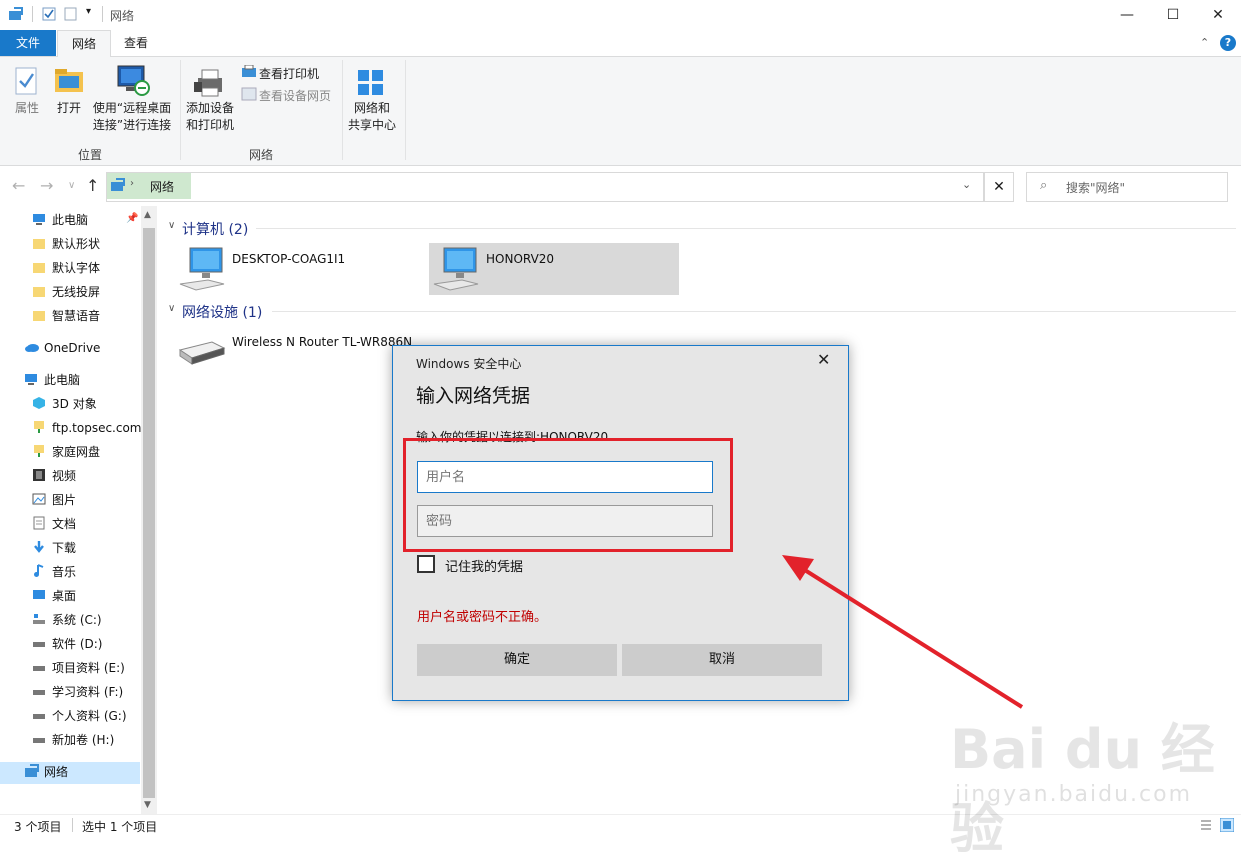 The height and width of the screenshot is (863, 1241). I want to click on properties-button: 属性, so click(27, 108).